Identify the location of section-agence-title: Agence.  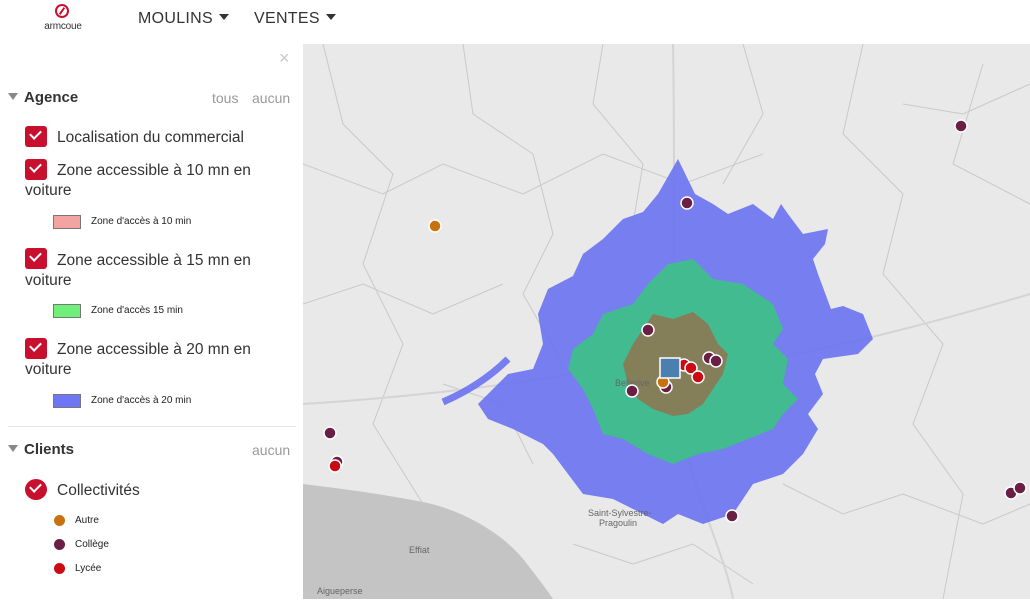
(51, 97).